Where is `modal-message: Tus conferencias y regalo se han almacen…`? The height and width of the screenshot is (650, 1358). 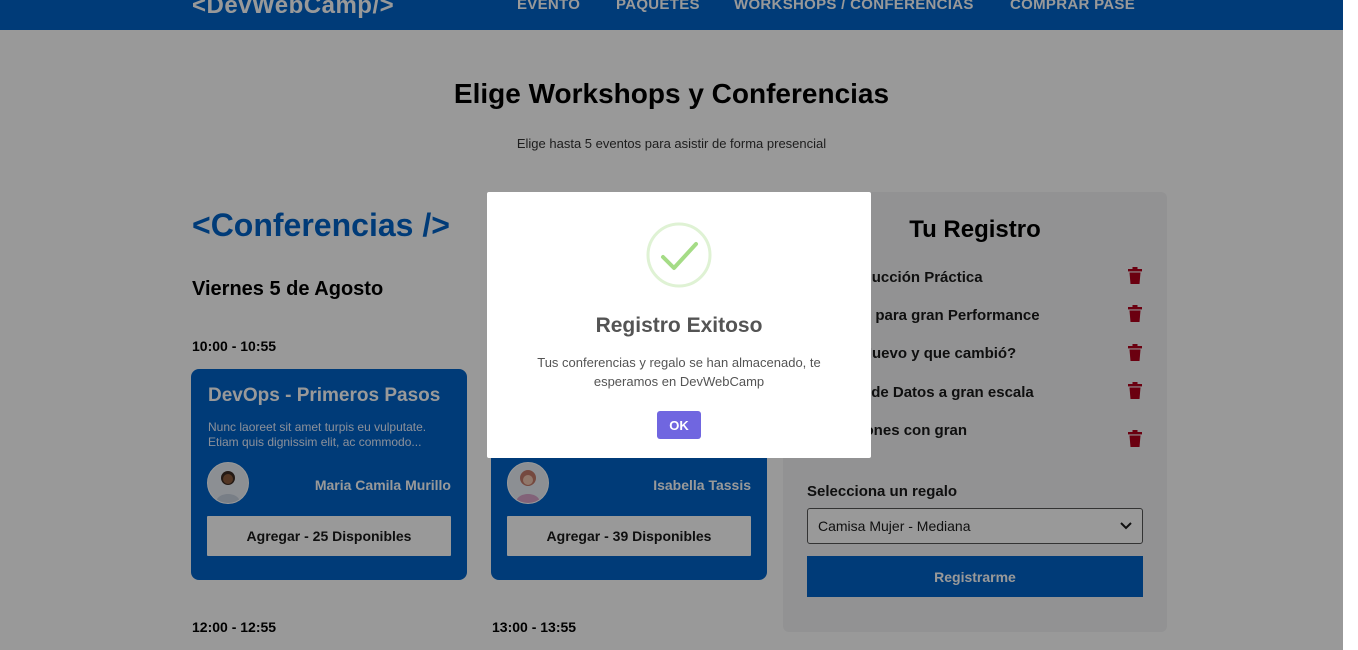
modal-message: Tus conferencias y regalo se han almacen… is located at coordinates (679, 372).